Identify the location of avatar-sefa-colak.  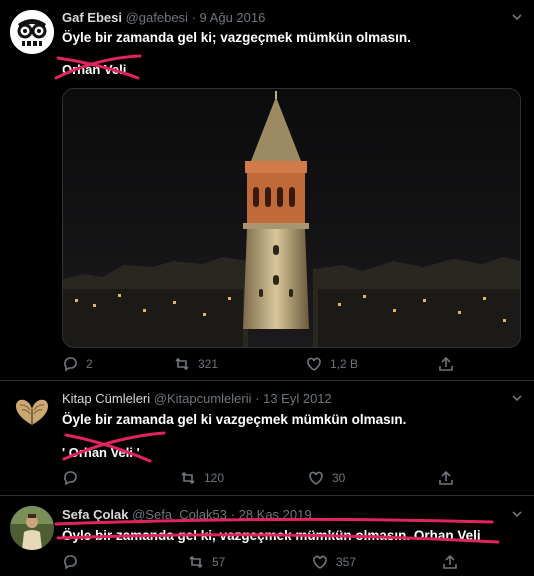
(32, 528).